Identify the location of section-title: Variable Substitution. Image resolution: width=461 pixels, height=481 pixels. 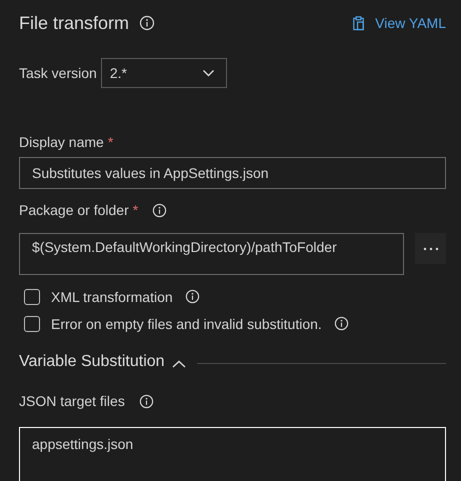
(92, 362).